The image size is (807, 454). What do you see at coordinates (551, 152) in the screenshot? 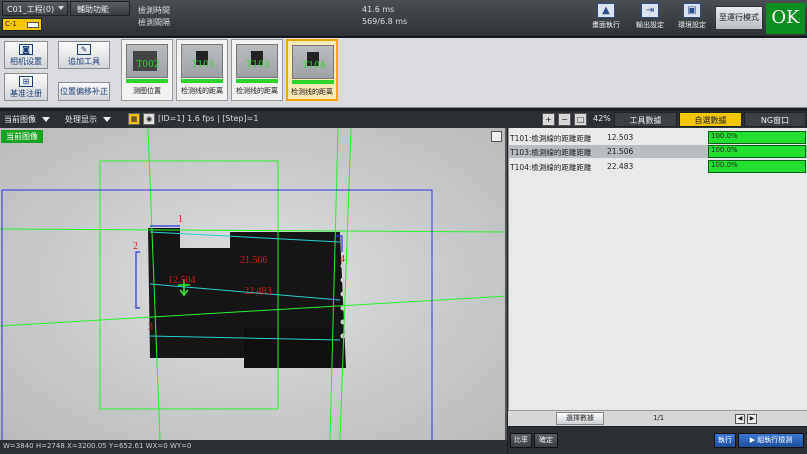
I see `data-row-name: T103:檢測線的距離距離` at bounding box center [551, 152].